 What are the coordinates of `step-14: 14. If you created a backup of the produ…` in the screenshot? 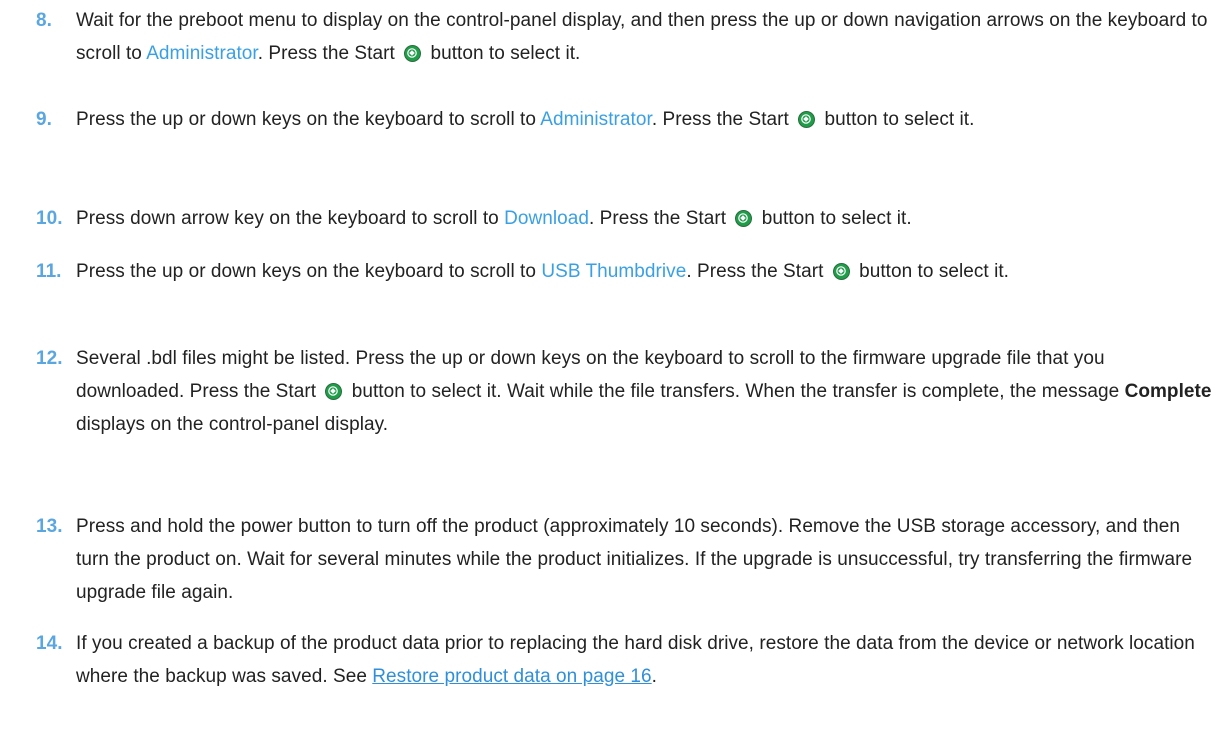 It's located at (626, 660).